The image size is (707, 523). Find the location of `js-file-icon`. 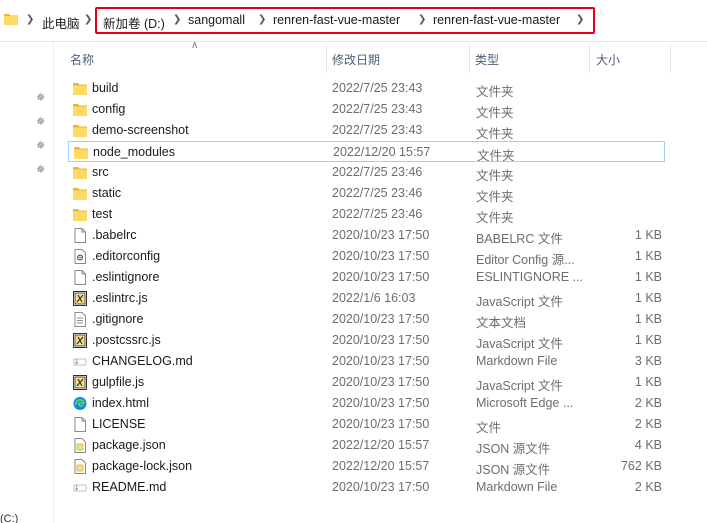

js-file-icon is located at coordinates (80, 340).